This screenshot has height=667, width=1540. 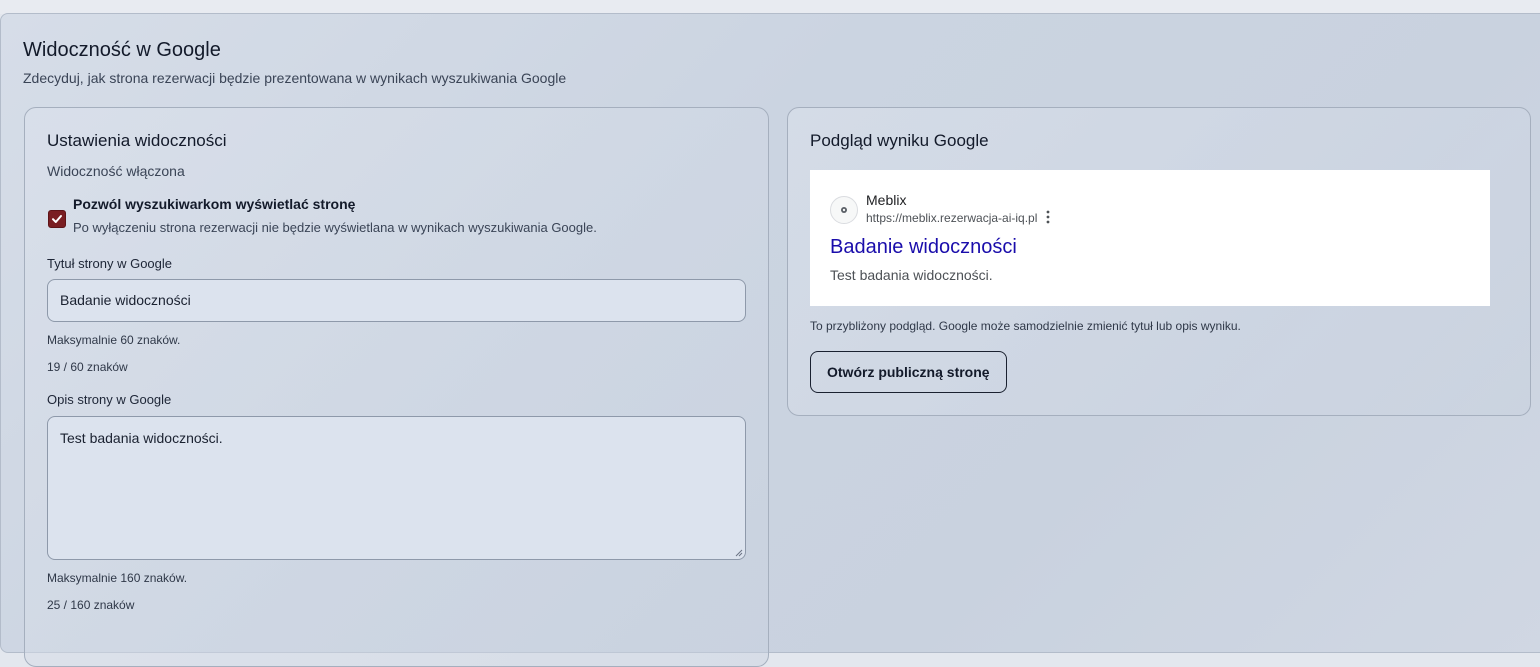 I want to click on allow-indexing-label: Pozwól wyszukiwarkom wyświetlać stronę, so click(x=214, y=204).